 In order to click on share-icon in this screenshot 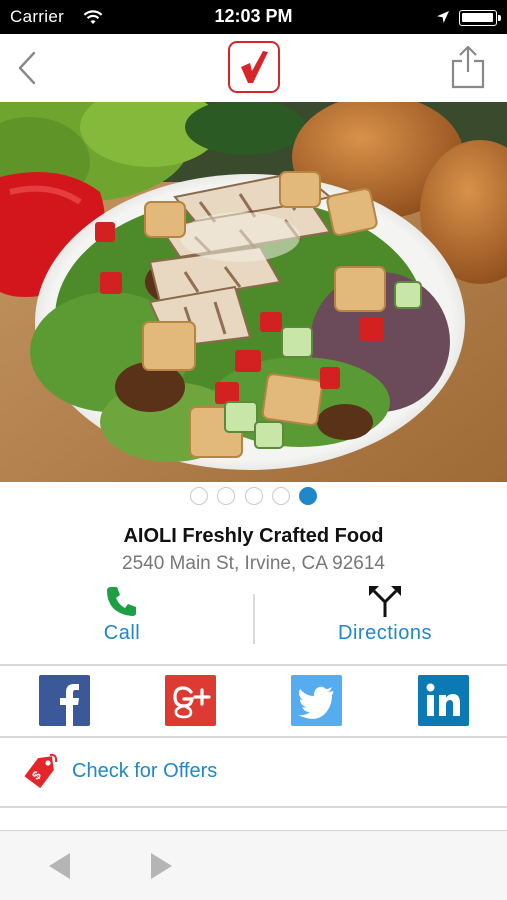, I will do `click(468, 67)`.